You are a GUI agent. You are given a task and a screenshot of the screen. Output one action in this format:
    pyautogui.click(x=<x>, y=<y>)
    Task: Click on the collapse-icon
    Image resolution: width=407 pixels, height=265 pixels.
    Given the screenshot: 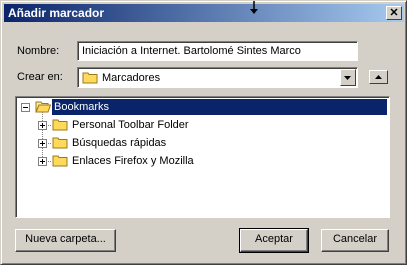 What is the action you would take?
    pyautogui.click(x=25, y=107)
    